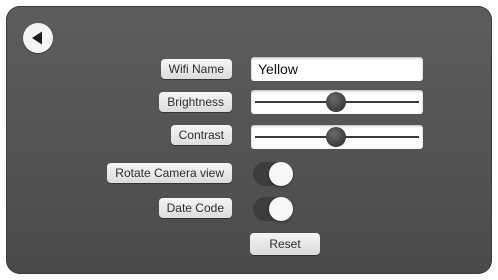 The height and width of the screenshot is (280, 498). Describe the element at coordinates (281, 174) in the screenshot. I see `rotate-camera-view-toggle-knob` at that location.